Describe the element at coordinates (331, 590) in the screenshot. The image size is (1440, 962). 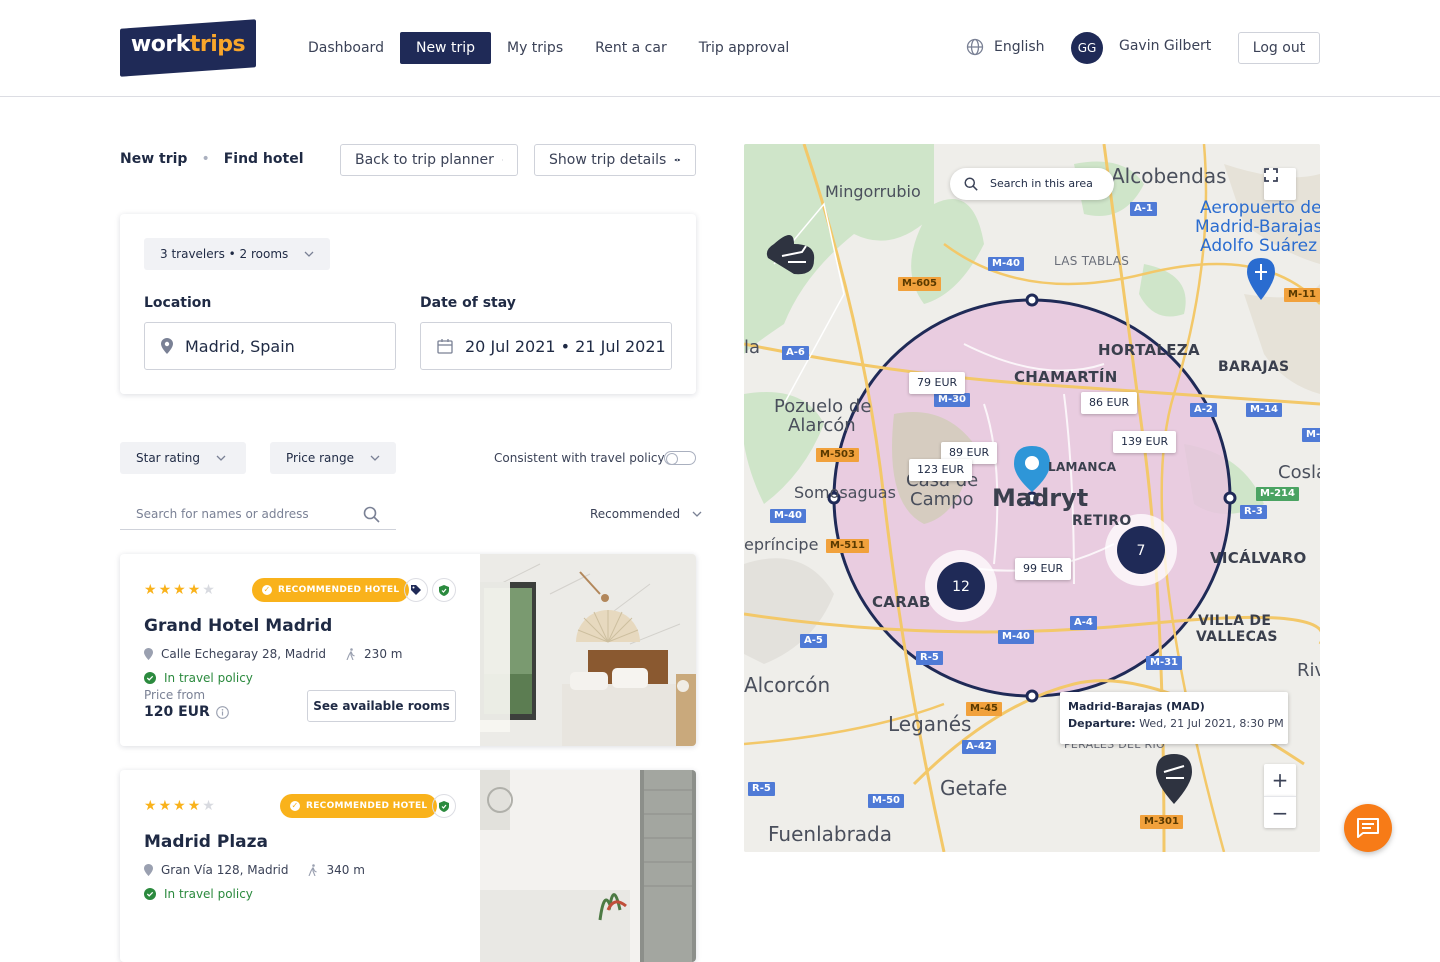
I see `recommended-hotel-badge: ✓ RECOMMENDED HOTEL` at that location.